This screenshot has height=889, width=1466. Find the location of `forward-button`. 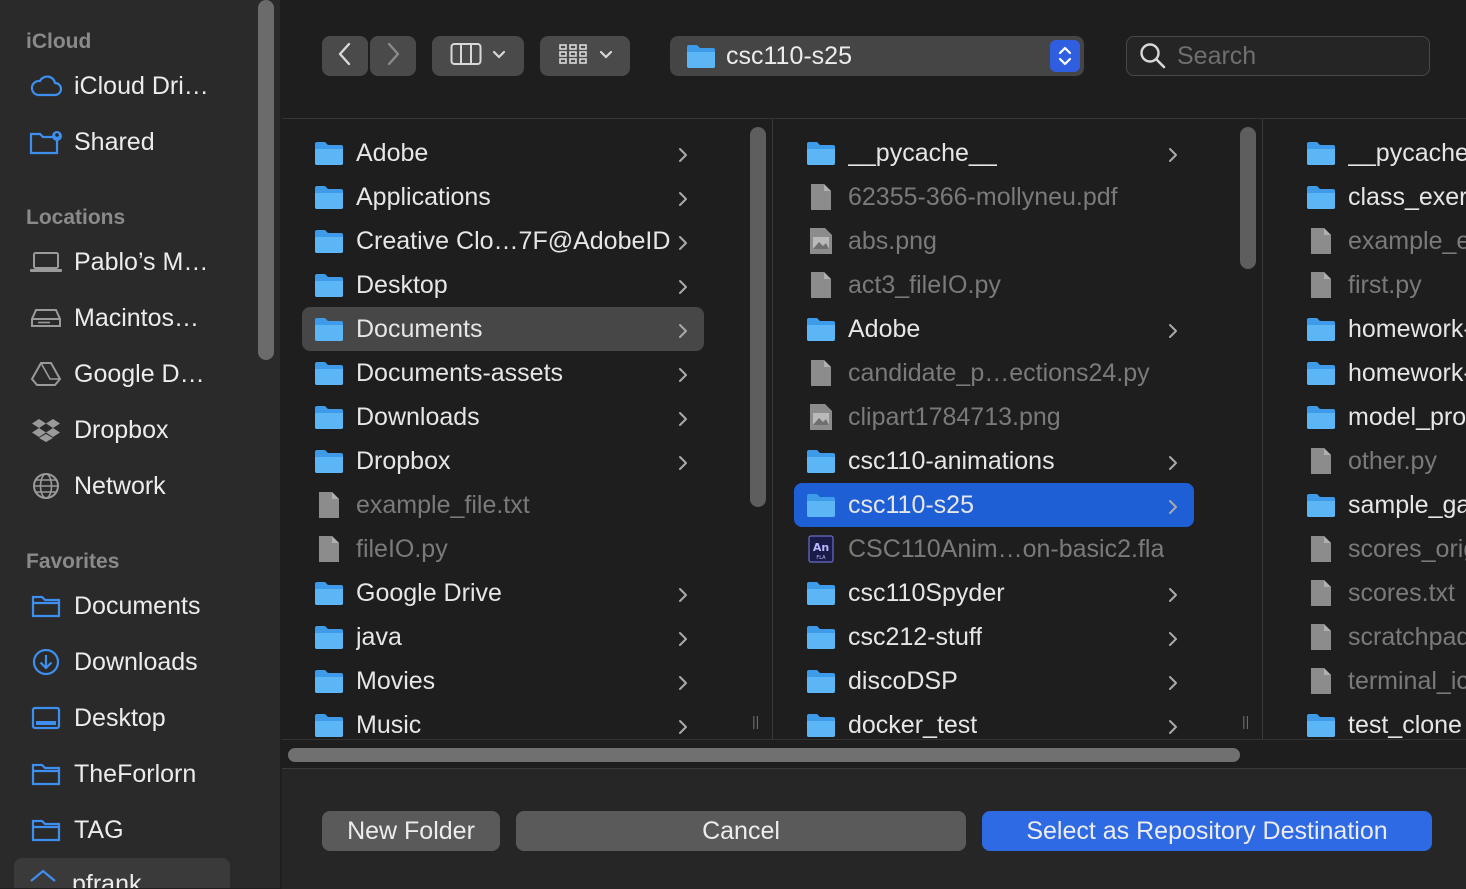

forward-button is located at coordinates (393, 56).